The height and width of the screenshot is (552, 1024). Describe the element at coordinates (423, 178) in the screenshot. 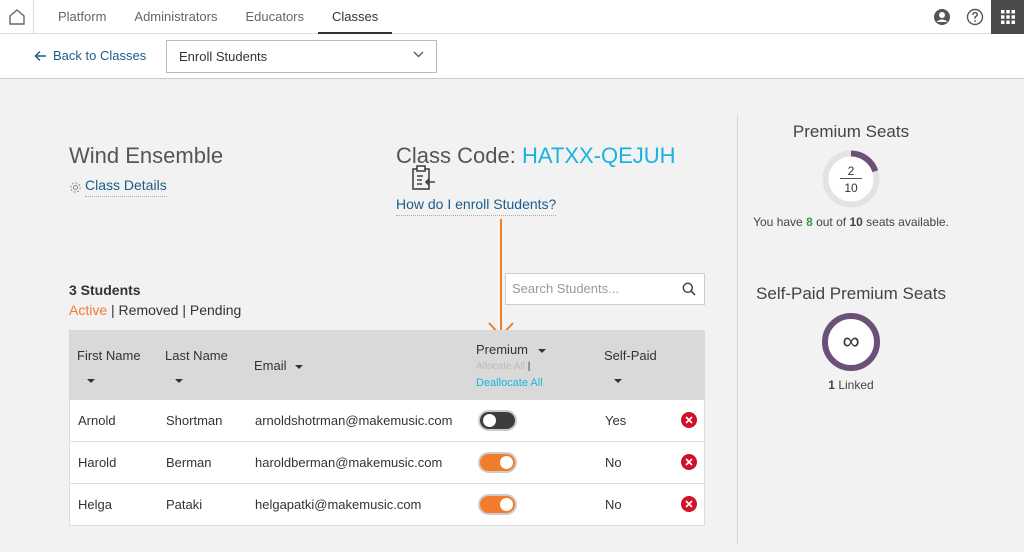

I see `clipboard-icon` at that location.